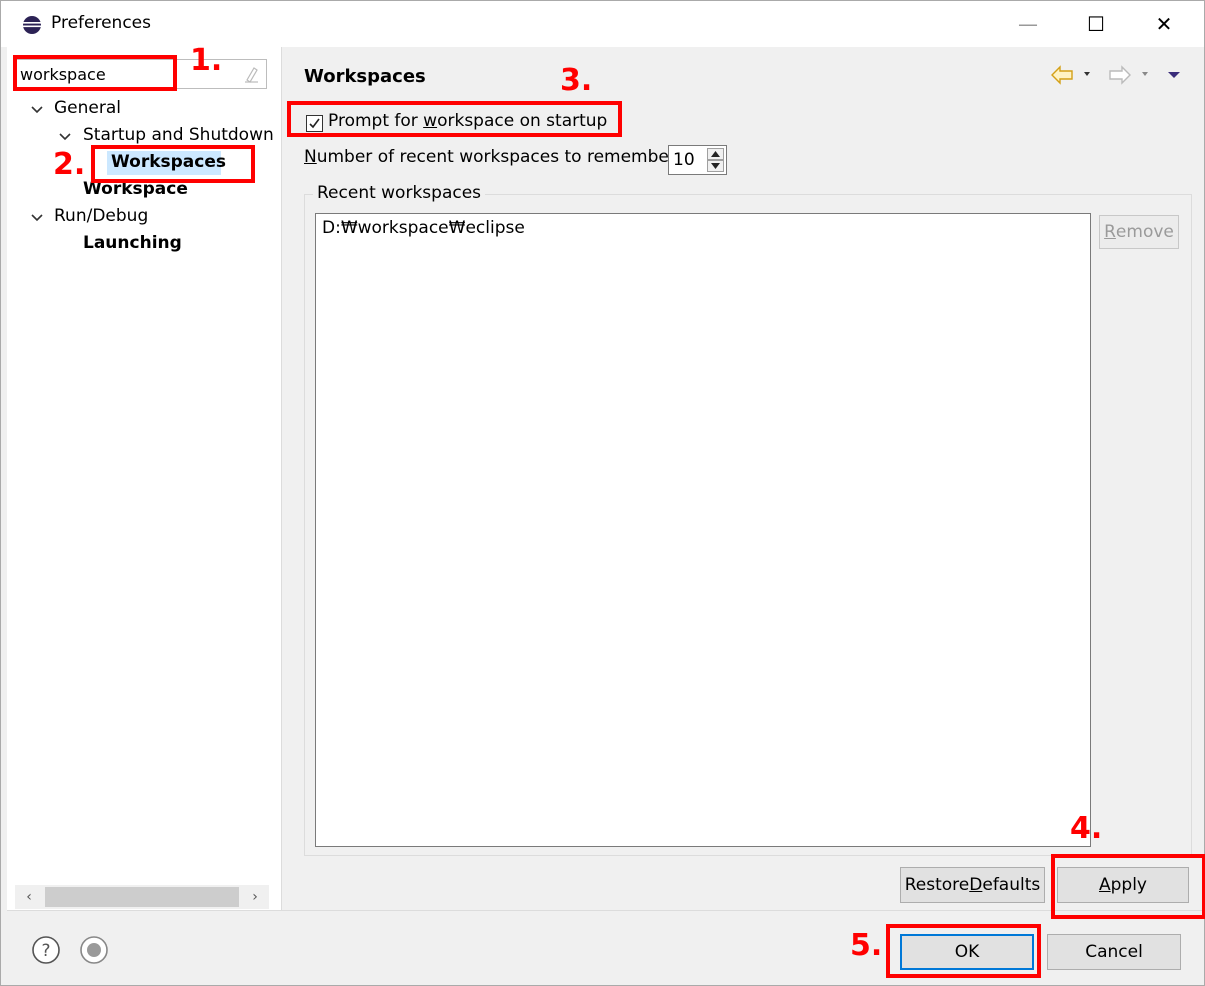 This screenshot has height=986, width=1205. I want to click on spin-down-button, so click(715, 166).